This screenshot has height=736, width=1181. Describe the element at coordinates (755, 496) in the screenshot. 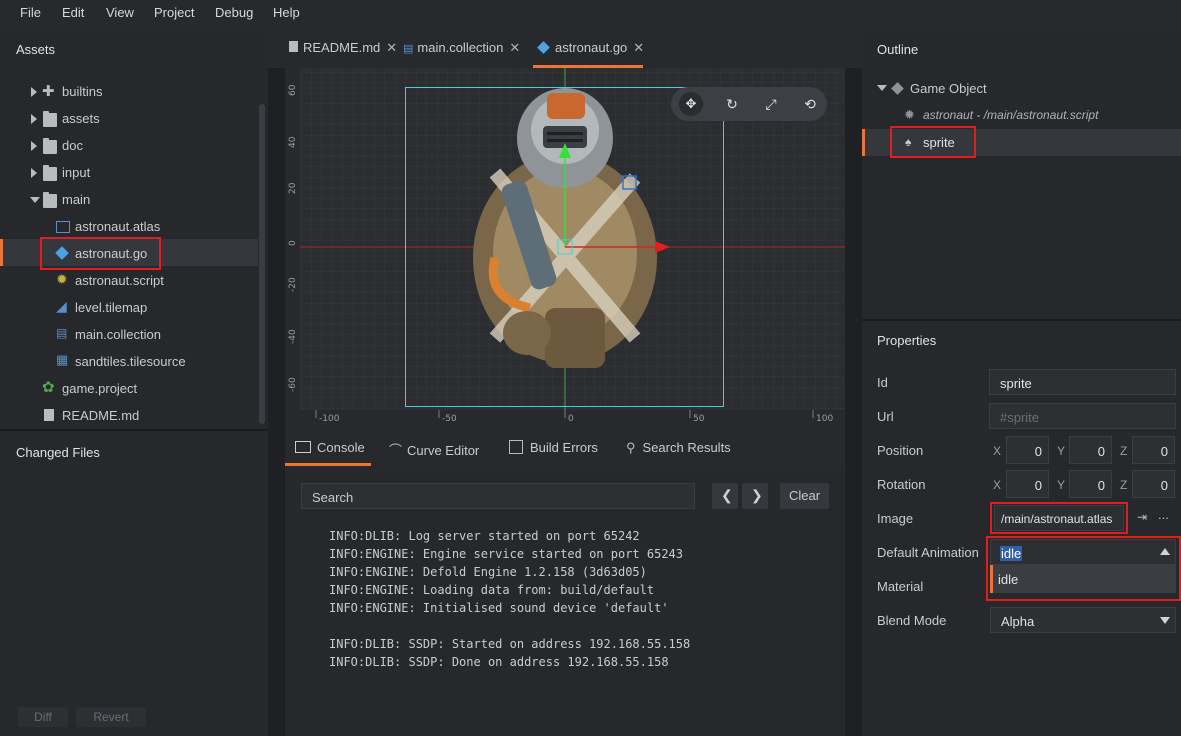

I see `search-next-button: ❯` at that location.